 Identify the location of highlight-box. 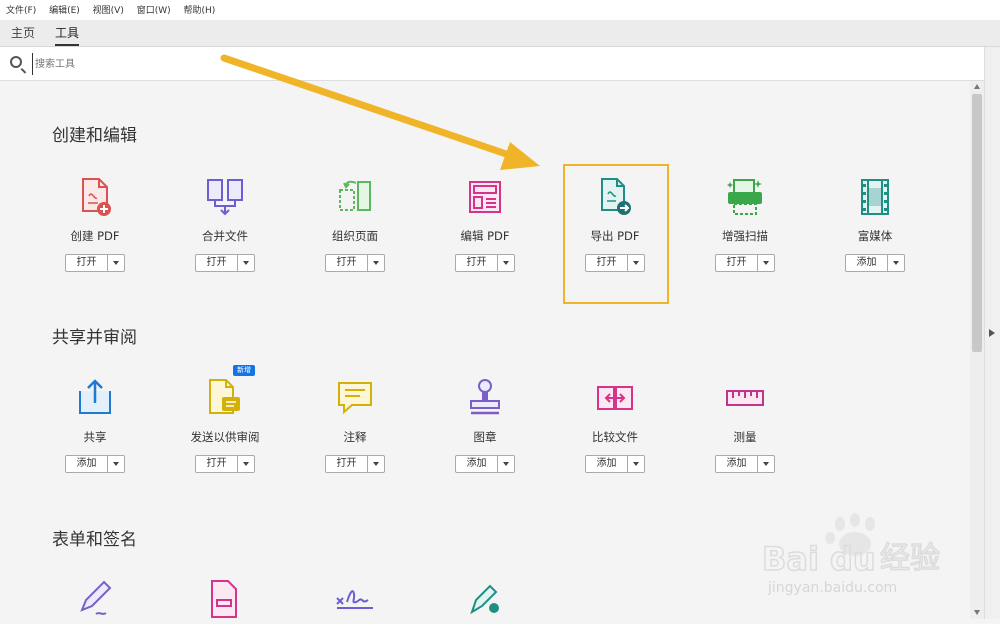
(616, 234).